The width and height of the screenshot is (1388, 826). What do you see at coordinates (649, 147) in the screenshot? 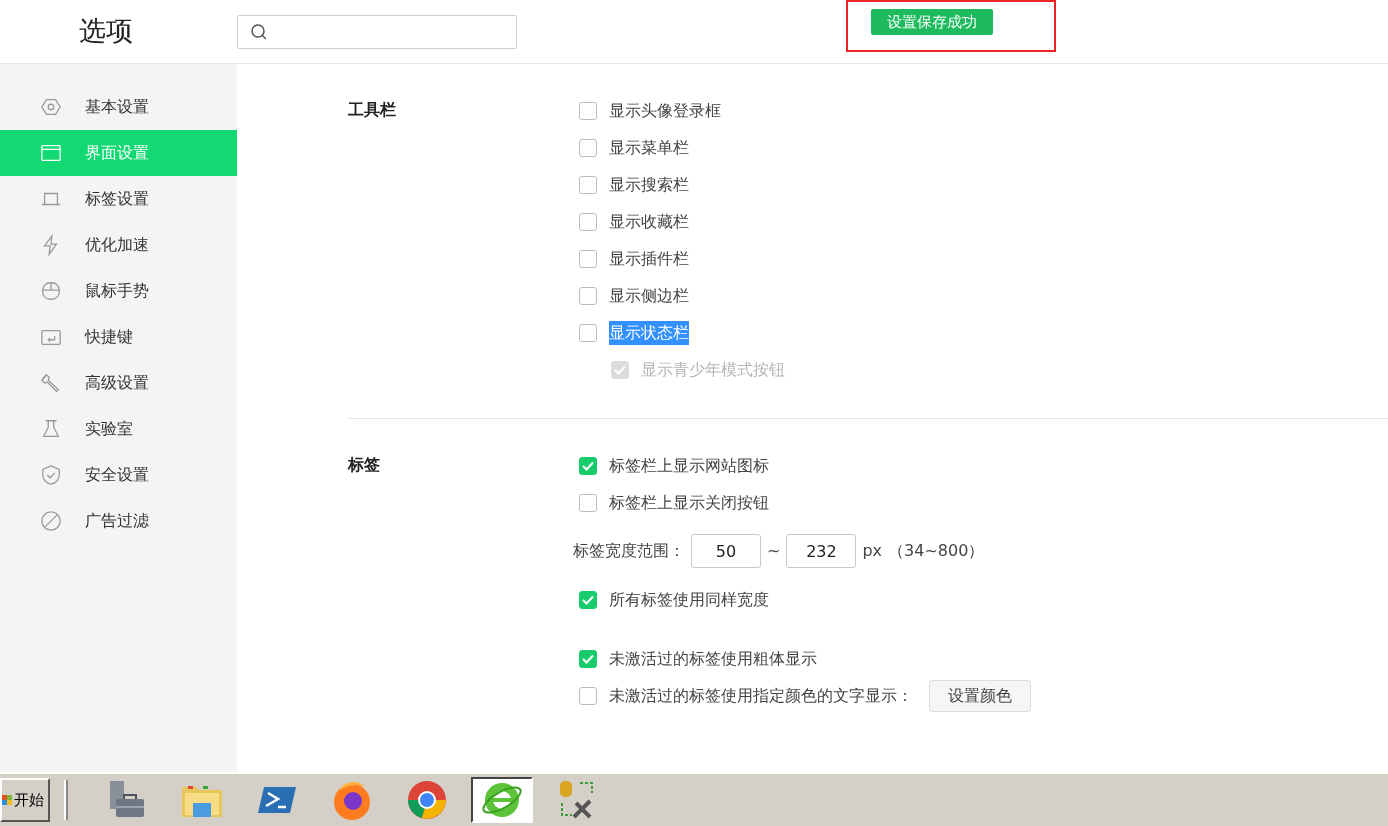
I see `option-label: 显示菜单栏` at bounding box center [649, 147].